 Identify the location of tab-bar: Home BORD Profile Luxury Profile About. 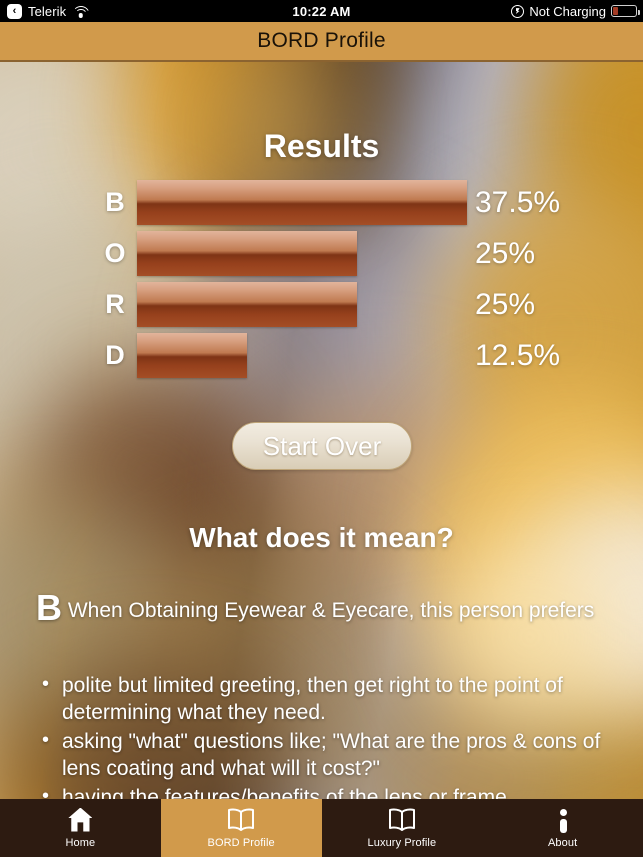
(321, 828).